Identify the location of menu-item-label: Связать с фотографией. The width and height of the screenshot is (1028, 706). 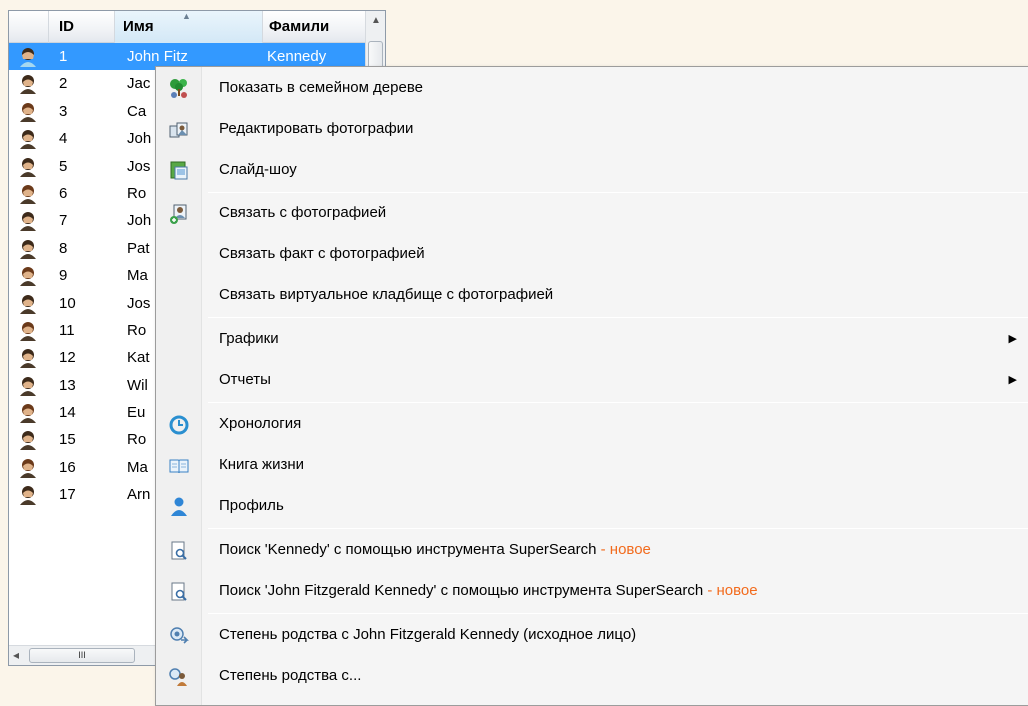
(303, 212).